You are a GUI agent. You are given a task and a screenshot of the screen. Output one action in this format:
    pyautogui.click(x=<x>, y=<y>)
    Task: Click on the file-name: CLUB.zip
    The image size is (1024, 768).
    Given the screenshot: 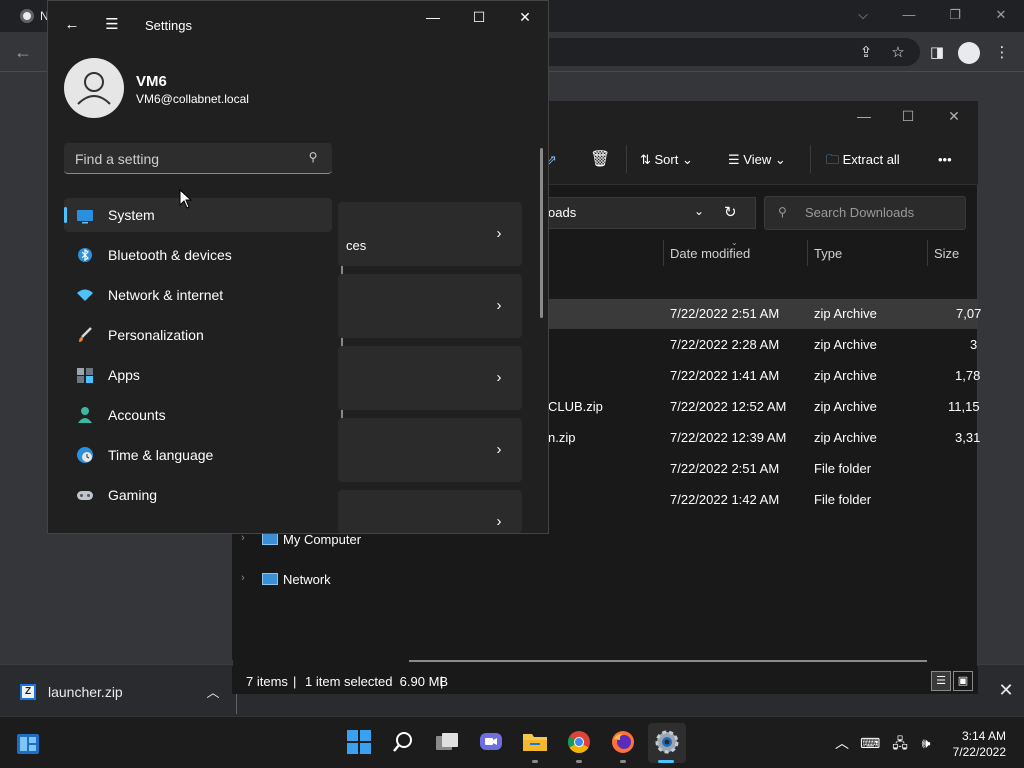 What is the action you would take?
    pyautogui.click(x=575, y=406)
    